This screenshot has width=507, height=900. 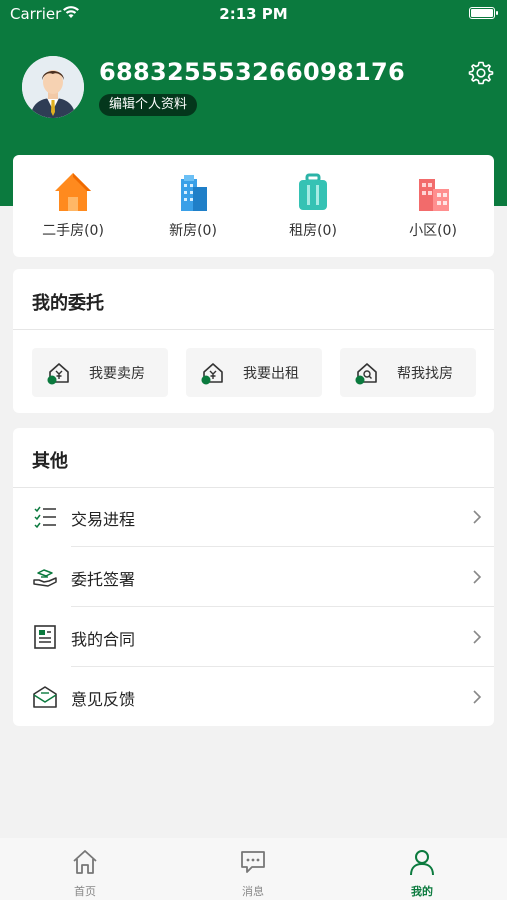 What do you see at coordinates (253, 329) in the screenshot?
I see `entrust-divider` at bounding box center [253, 329].